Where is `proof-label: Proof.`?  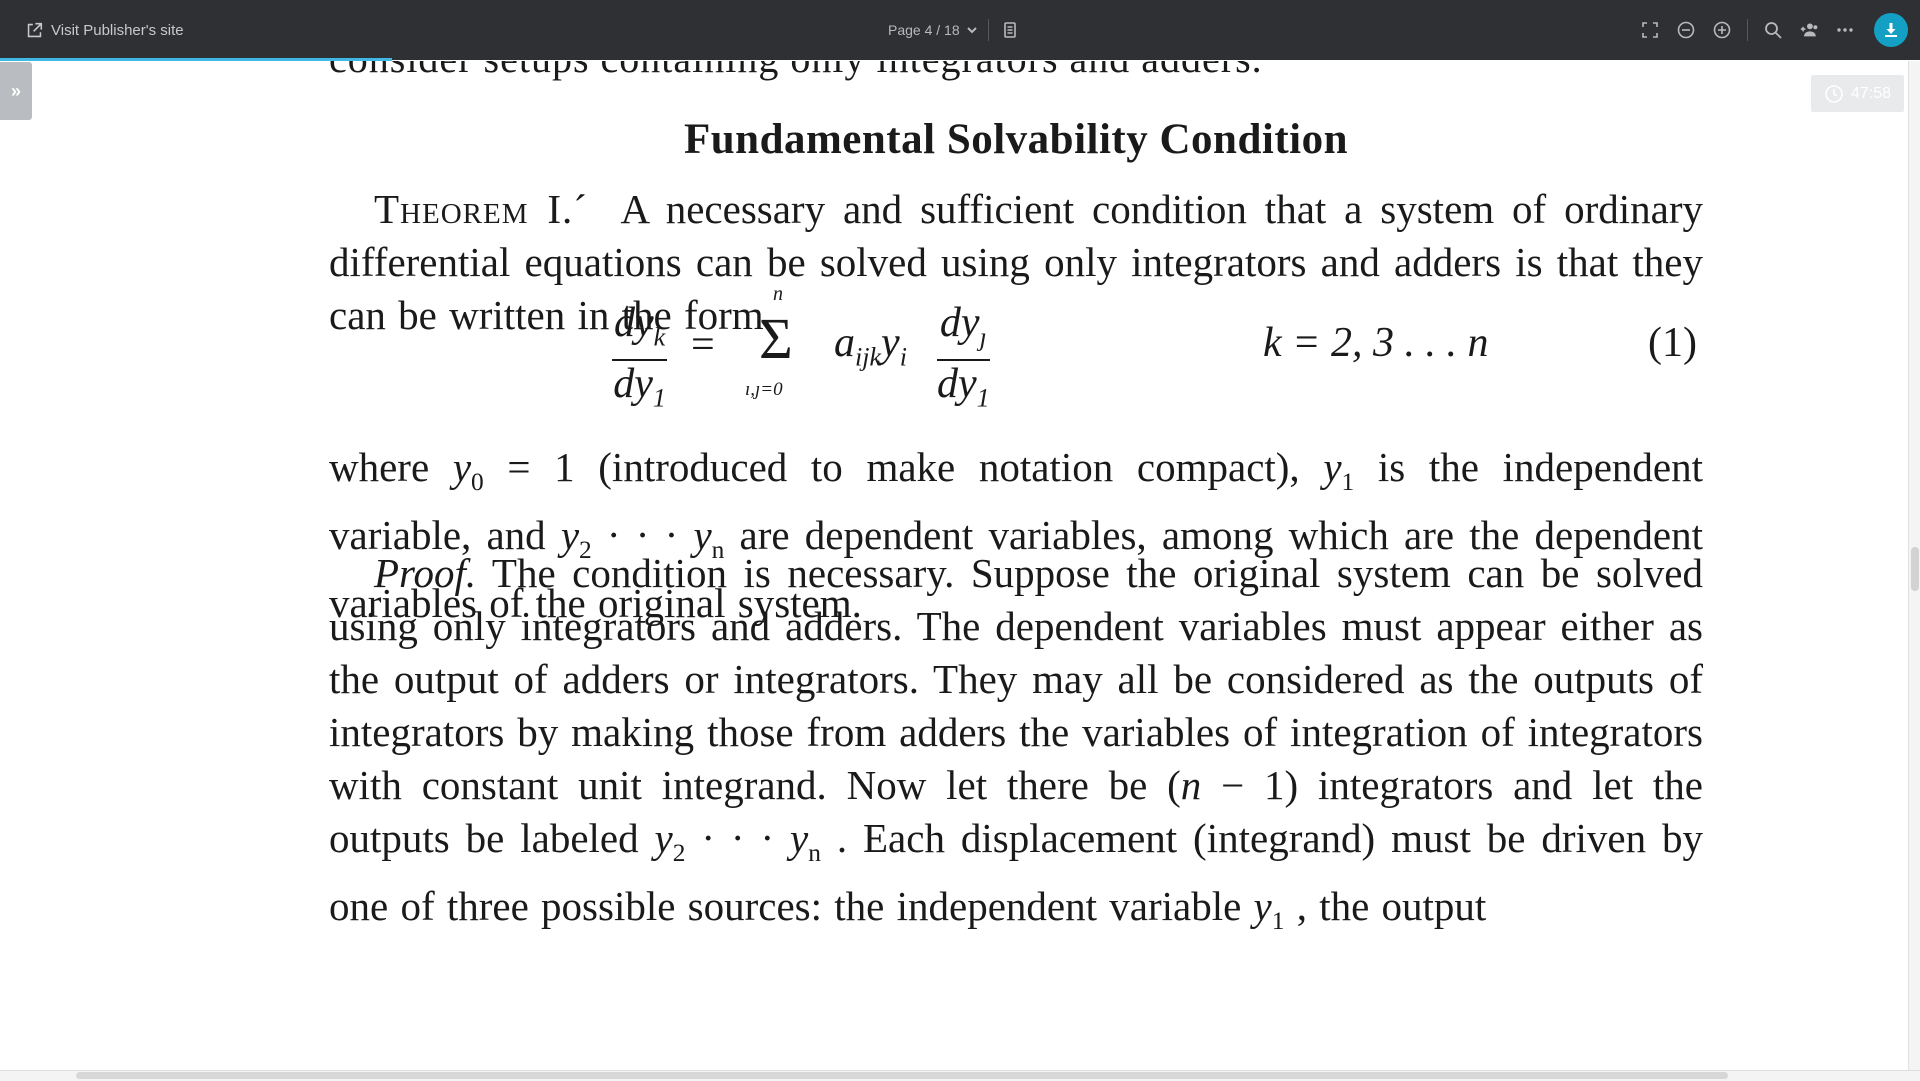 proof-label: Proof. is located at coordinates (425, 573).